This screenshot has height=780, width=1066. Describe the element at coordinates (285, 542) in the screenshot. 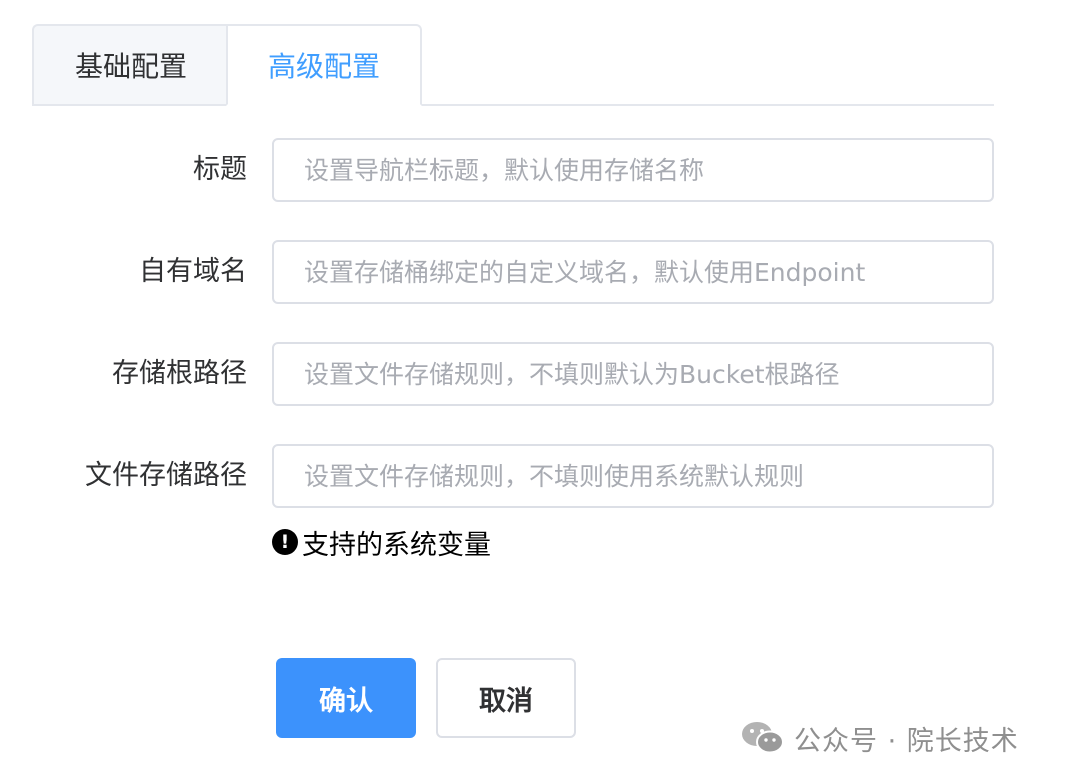

I see `exclamation-icon: !` at that location.